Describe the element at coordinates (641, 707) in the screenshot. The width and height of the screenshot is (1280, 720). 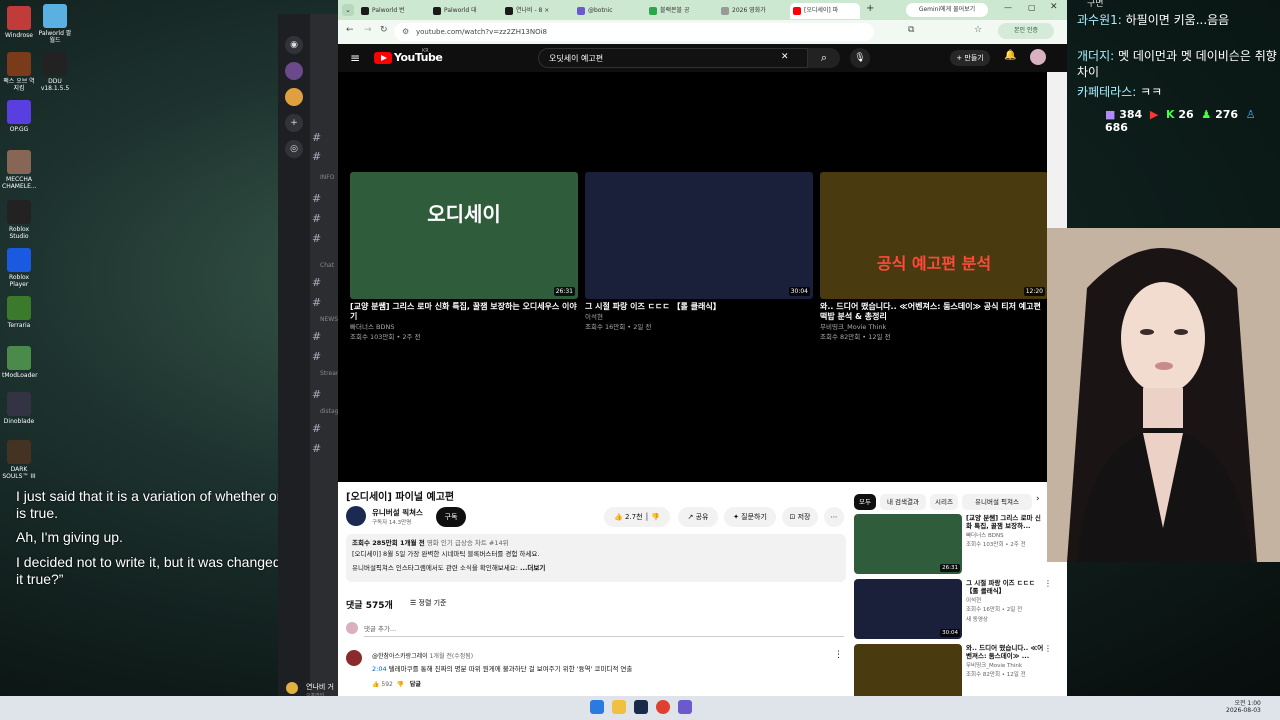
I see `steam-icon` at that location.